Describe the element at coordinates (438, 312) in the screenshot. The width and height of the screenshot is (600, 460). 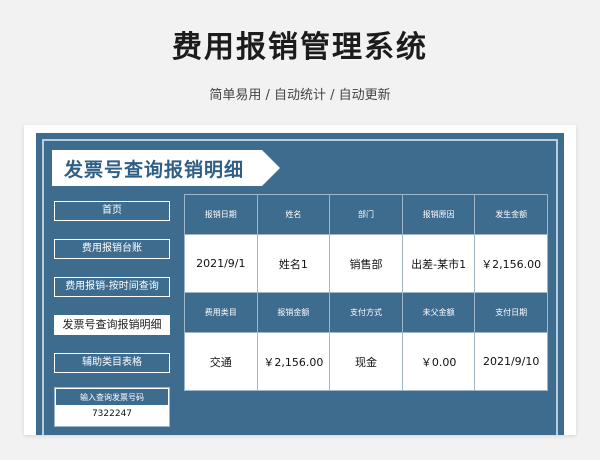
I see `header-cell: 未父金额` at that location.